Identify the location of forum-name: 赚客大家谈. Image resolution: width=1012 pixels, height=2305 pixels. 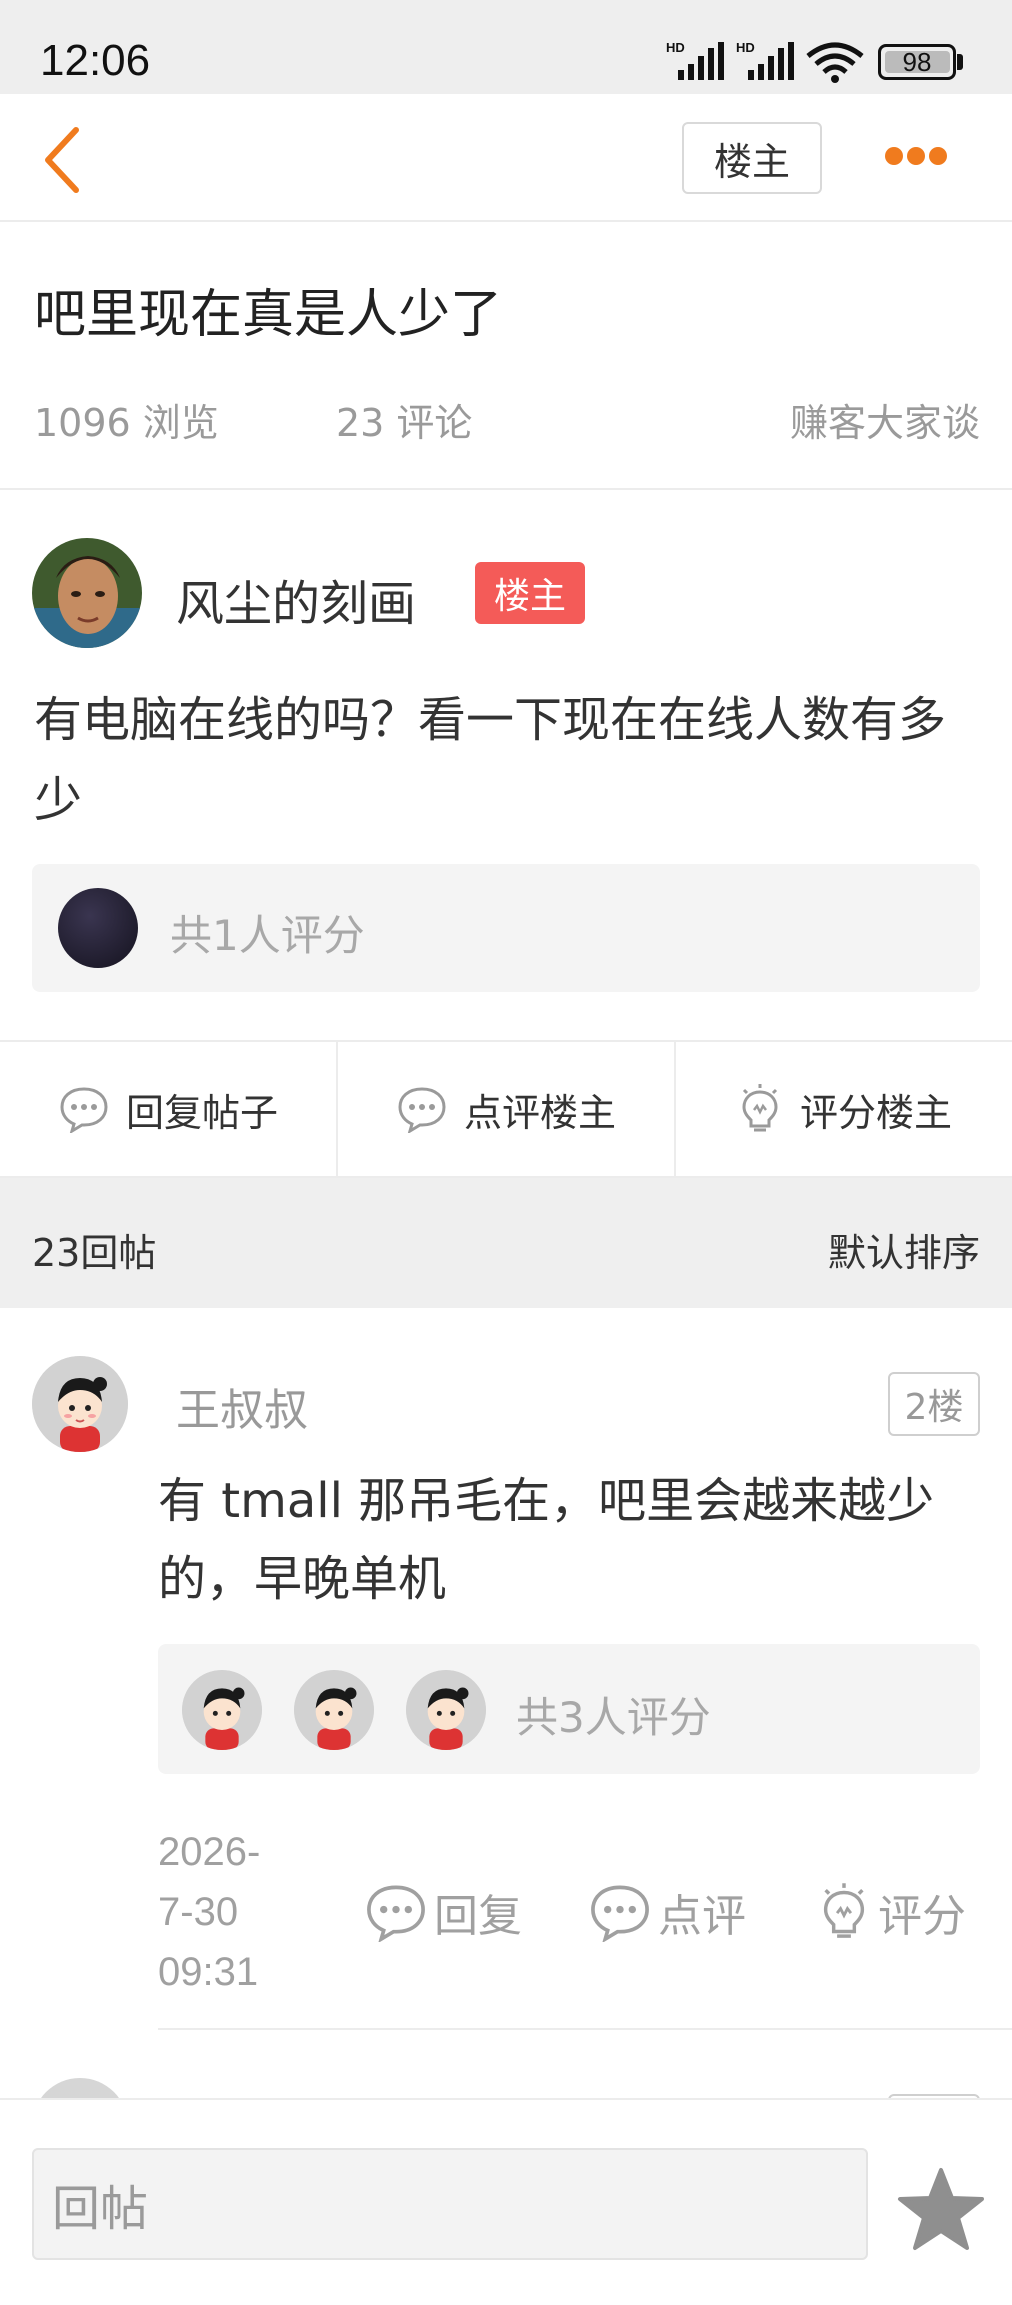
(885, 419).